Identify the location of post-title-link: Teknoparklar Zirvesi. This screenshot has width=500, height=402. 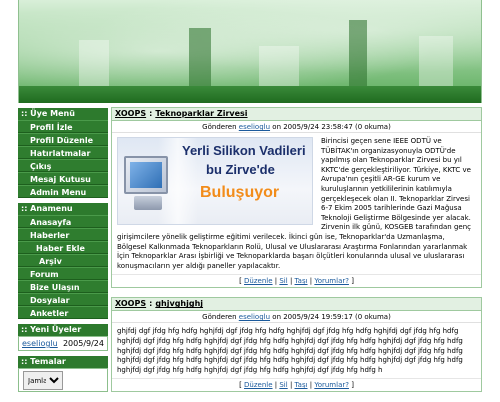
(201, 113).